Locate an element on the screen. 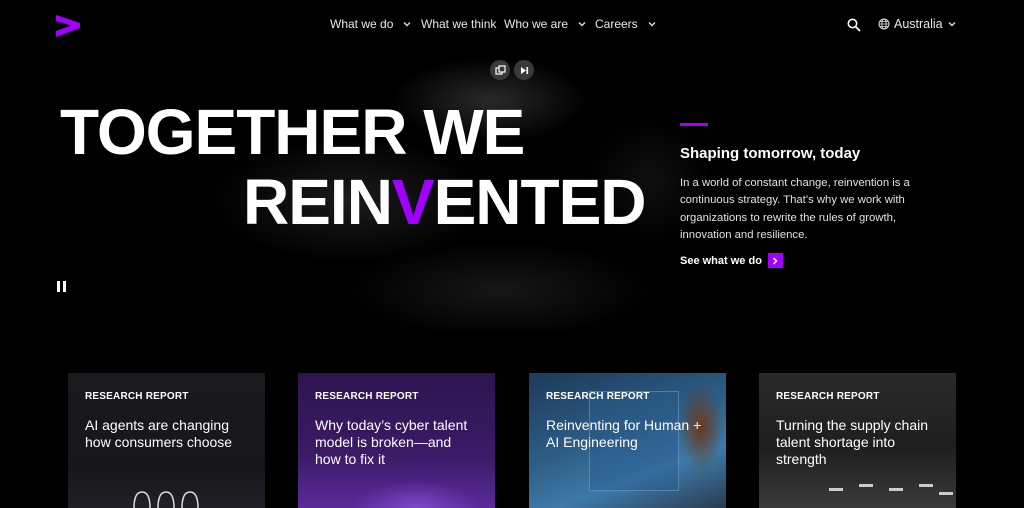 Image resolution: width=1024 pixels, height=508 pixels. nav-item-who-we-are: Who we are is located at coordinates (549, 24).